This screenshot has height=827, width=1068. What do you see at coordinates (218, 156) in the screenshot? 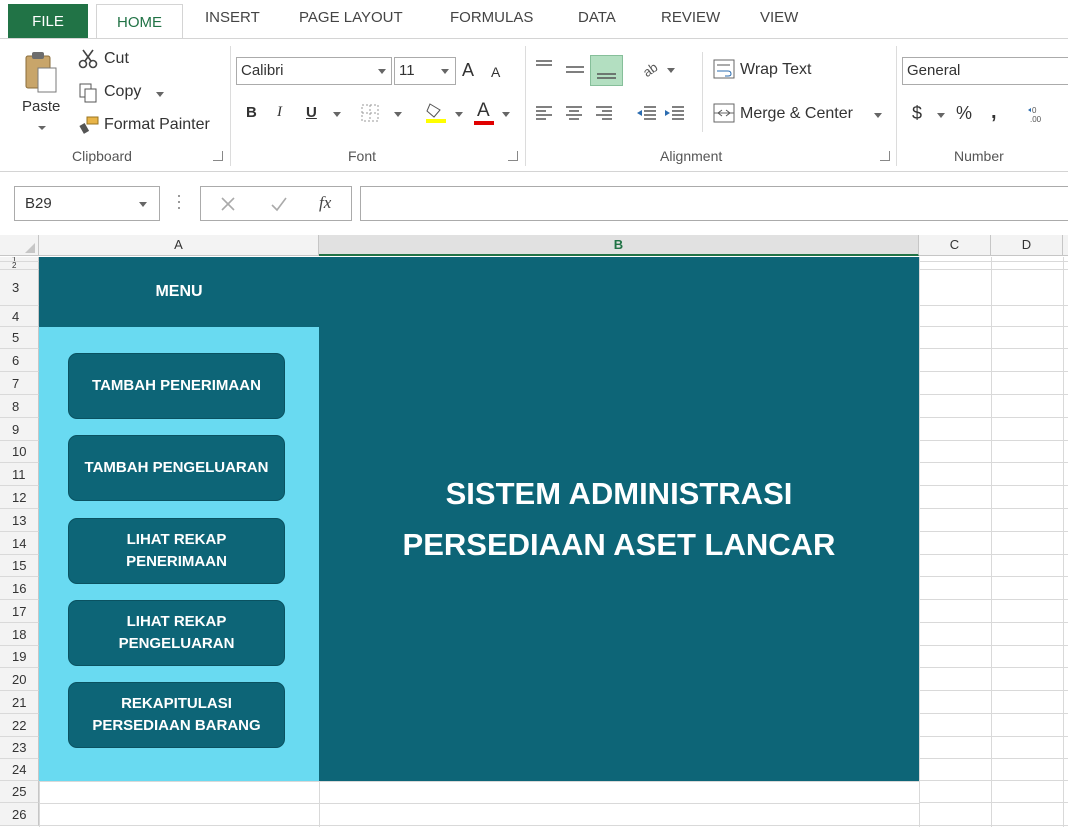
I see `clipboard-launcher-icon` at bounding box center [218, 156].